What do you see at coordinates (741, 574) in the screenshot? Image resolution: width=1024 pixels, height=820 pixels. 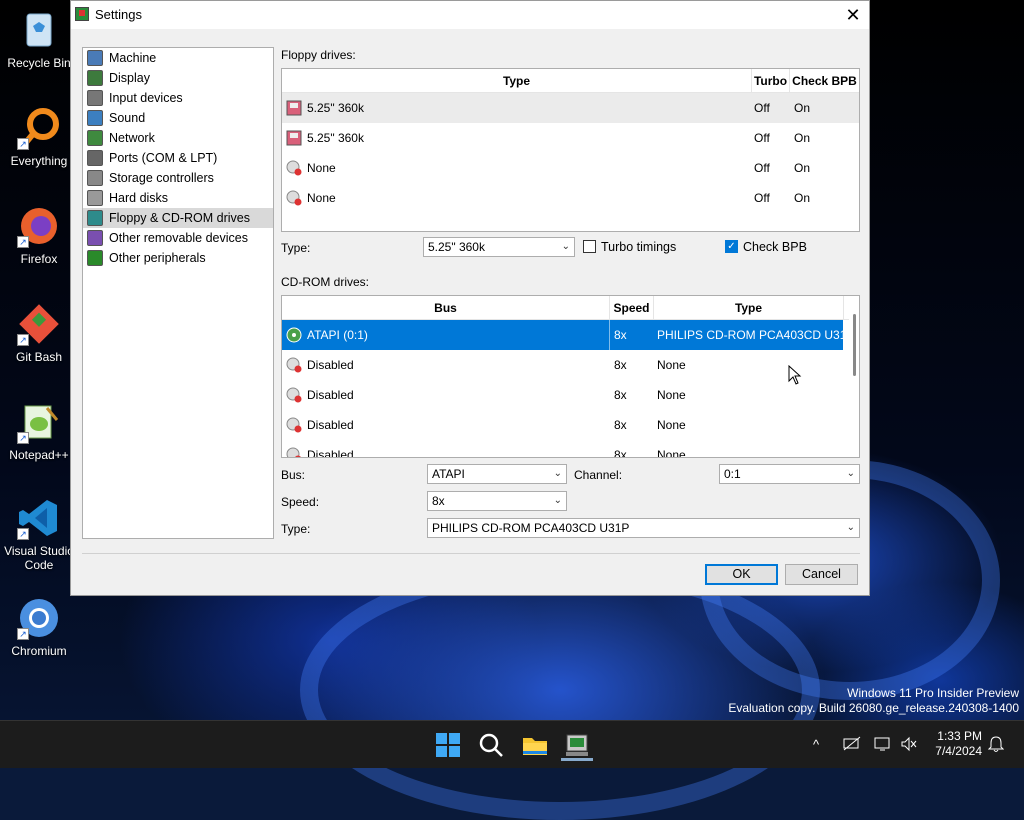 I see `ok-button: OK` at bounding box center [741, 574].